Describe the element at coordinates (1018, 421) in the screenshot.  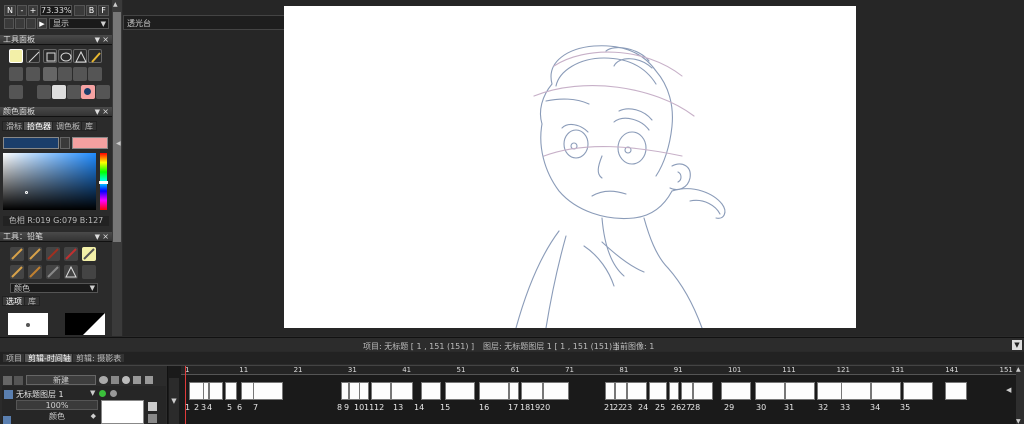
I see `scroll-down-icon: ▼` at that location.